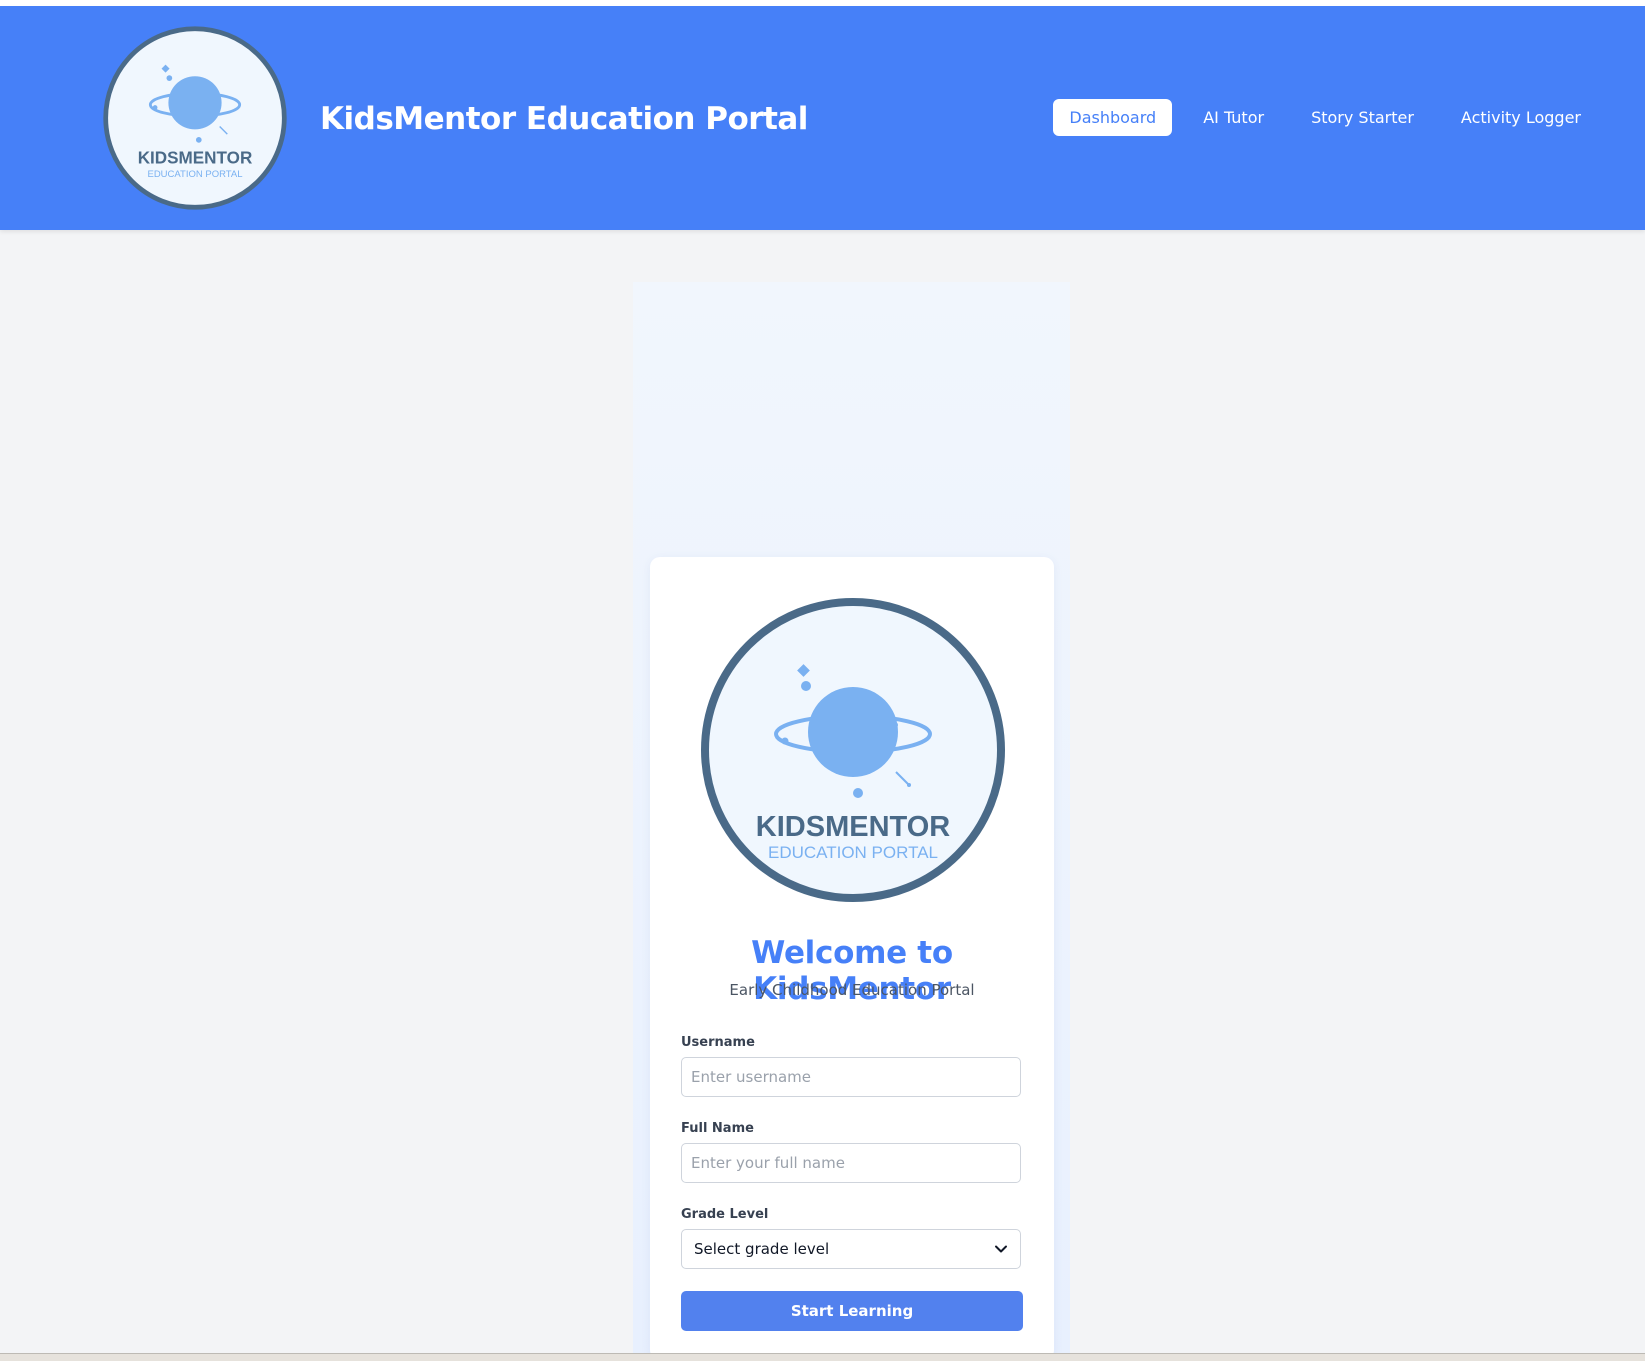 The image size is (1645, 1361). What do you see at coordinates (851, 1077) in the screenshot?
I see `username-input` at bounding box center [851, 1077].